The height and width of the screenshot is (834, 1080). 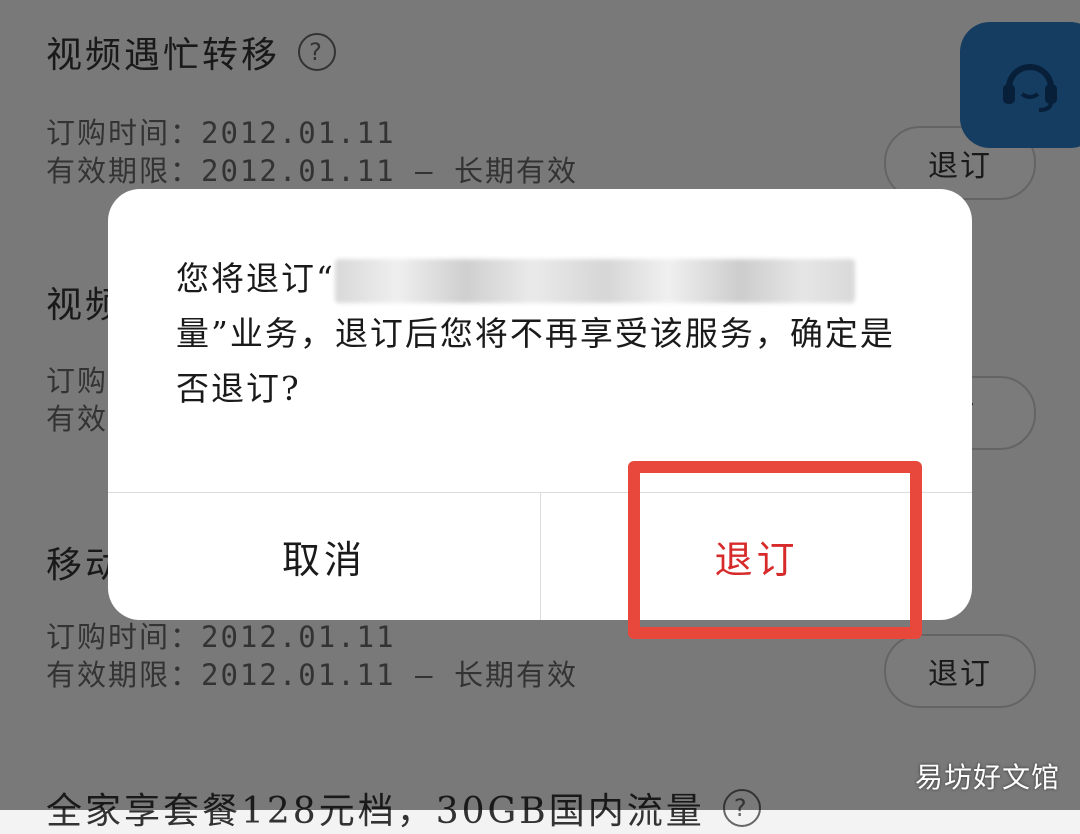 I want to click on dialog-message: 您将退订“量”业务，退订后您将不再享受该服务，确定是否退订?, so click(x=535, y=333).